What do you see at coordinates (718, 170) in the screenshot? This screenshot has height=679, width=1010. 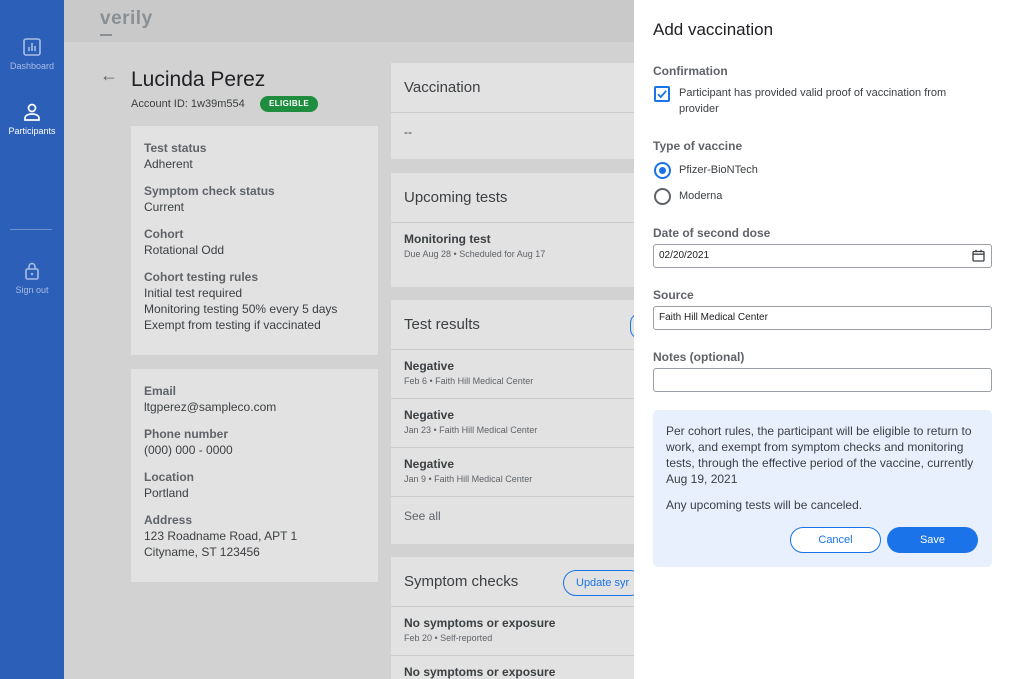 I see `radio-label-pfizer: Pfizer-BioNTech` at bounding box center [718, 170].